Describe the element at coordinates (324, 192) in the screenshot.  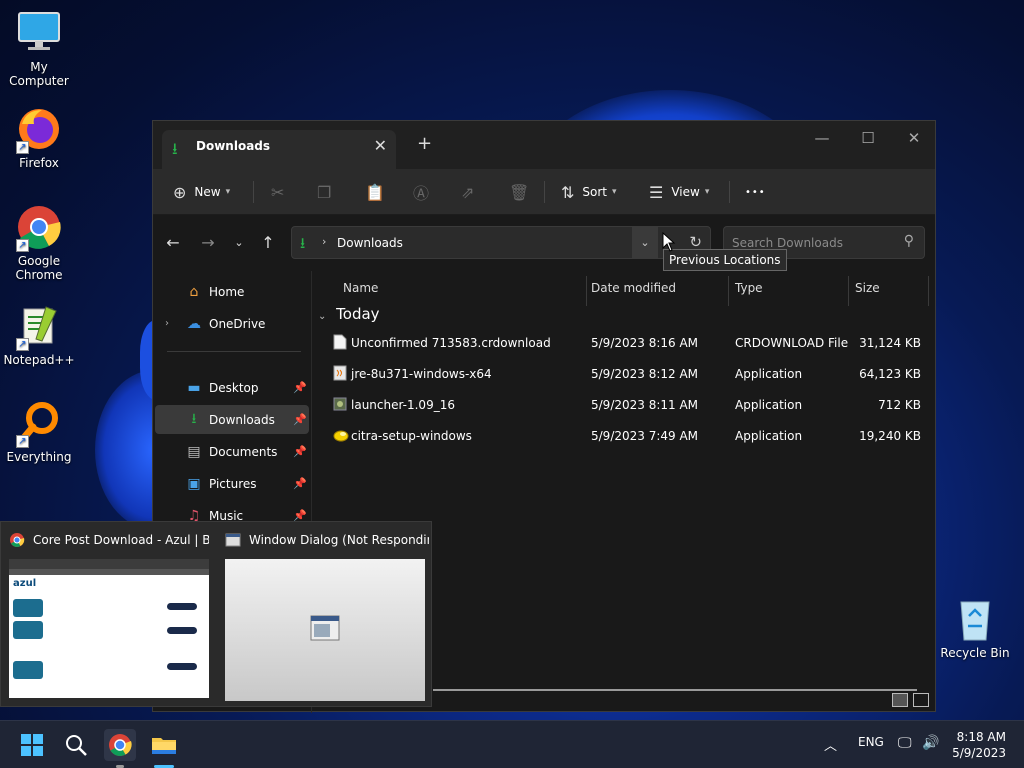
I see `copy-icon: ❐` at that location.